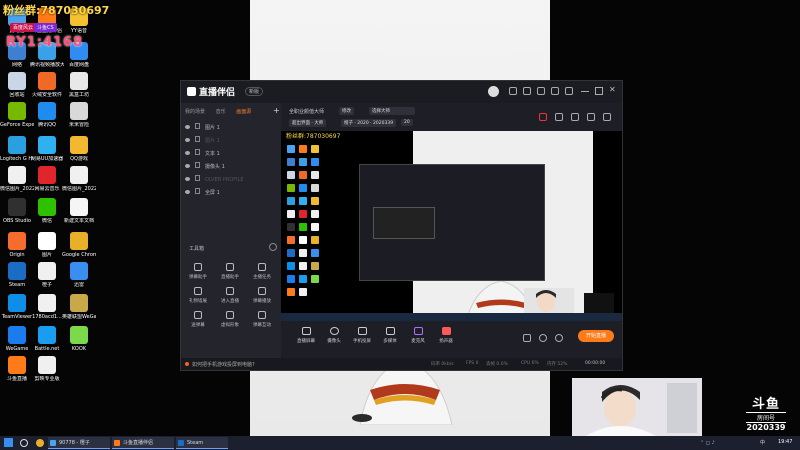 This screenshot has width=800, height=450. I want to click on minimize-icon, so click(585, 91).